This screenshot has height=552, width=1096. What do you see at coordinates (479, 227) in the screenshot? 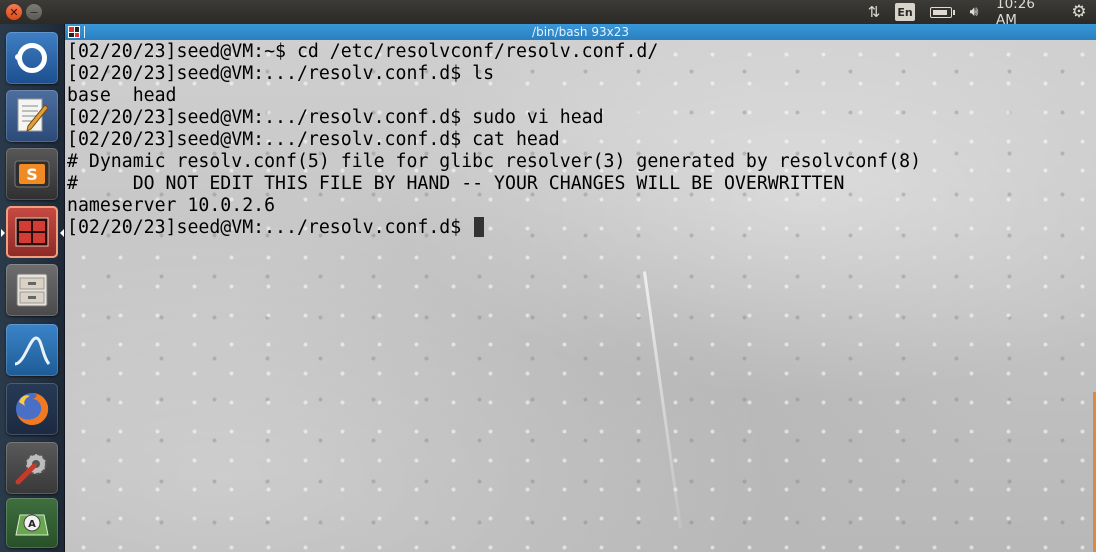
I see `text-cursor` at bounding box center [479, 227].